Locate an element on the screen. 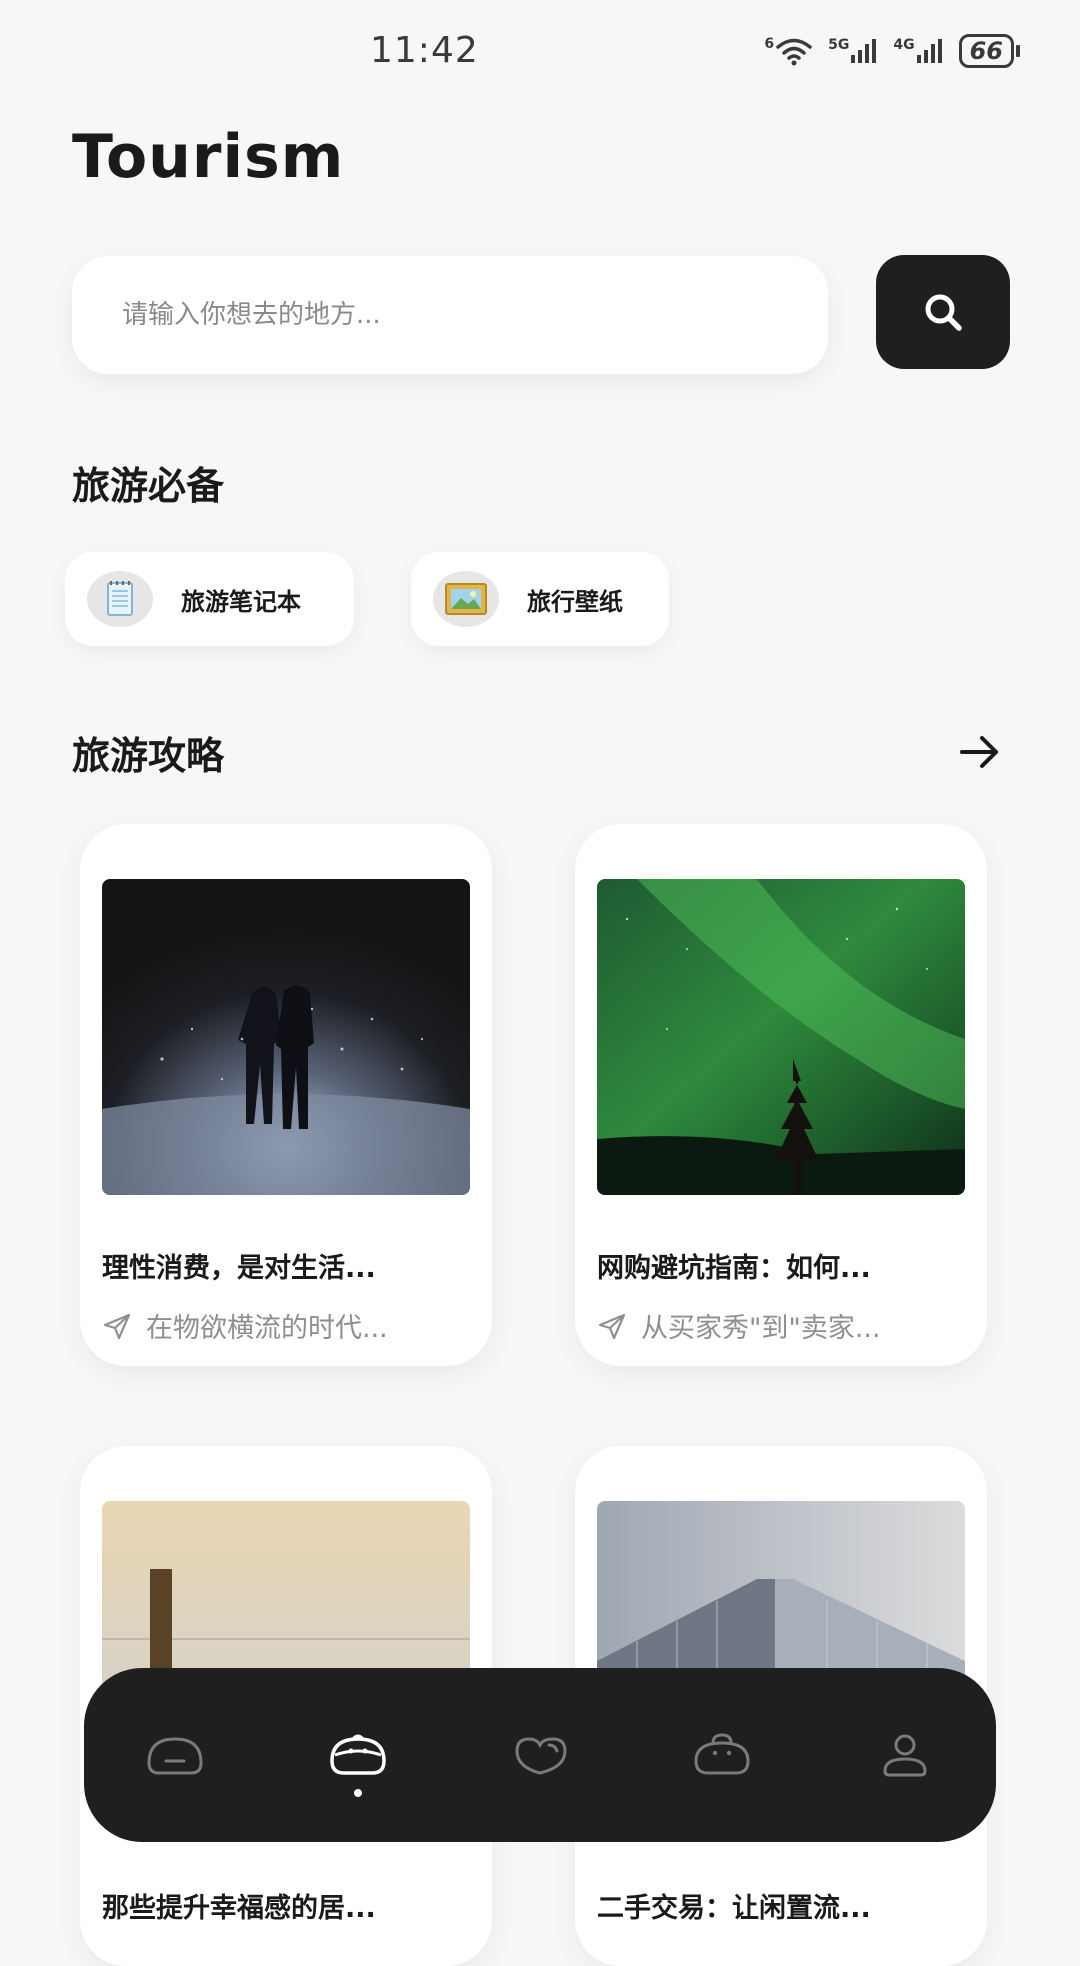 This screenshot has width=1080, height=1966. chip-notebook: 旅游笔记本 is located at coordinates (209, 599).